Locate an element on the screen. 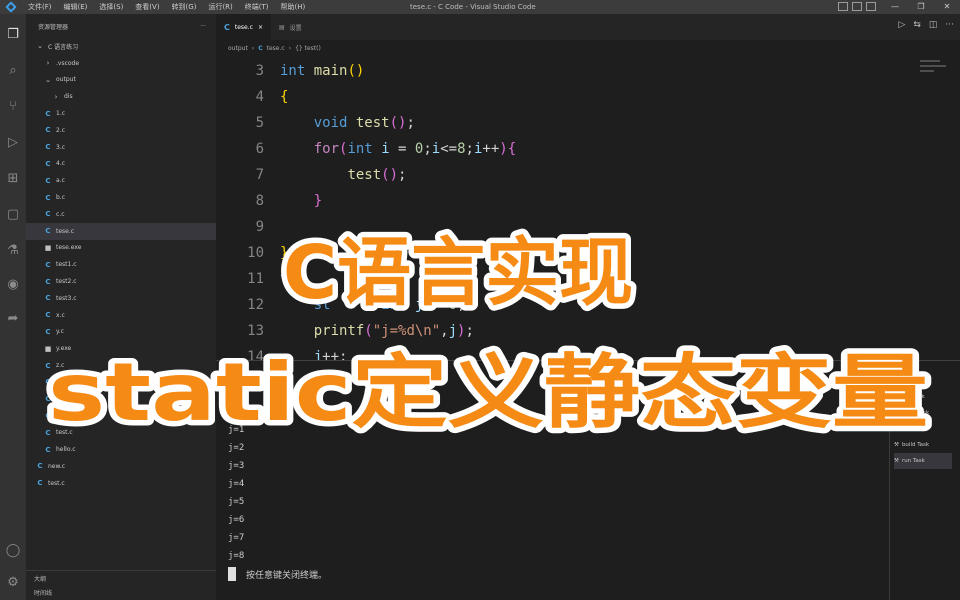  files-icon: ❐ is located at coordinates (13, 34).